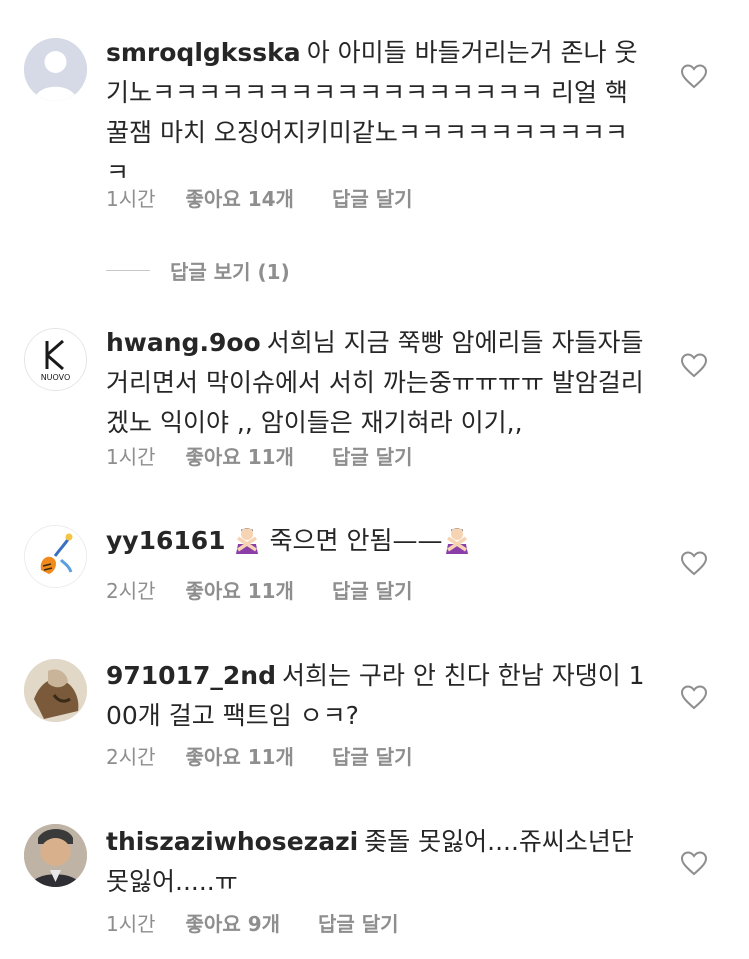 The image size is (749, 959). I want to click on comment-text: 죽으면 안됨——, so click(356, 540).